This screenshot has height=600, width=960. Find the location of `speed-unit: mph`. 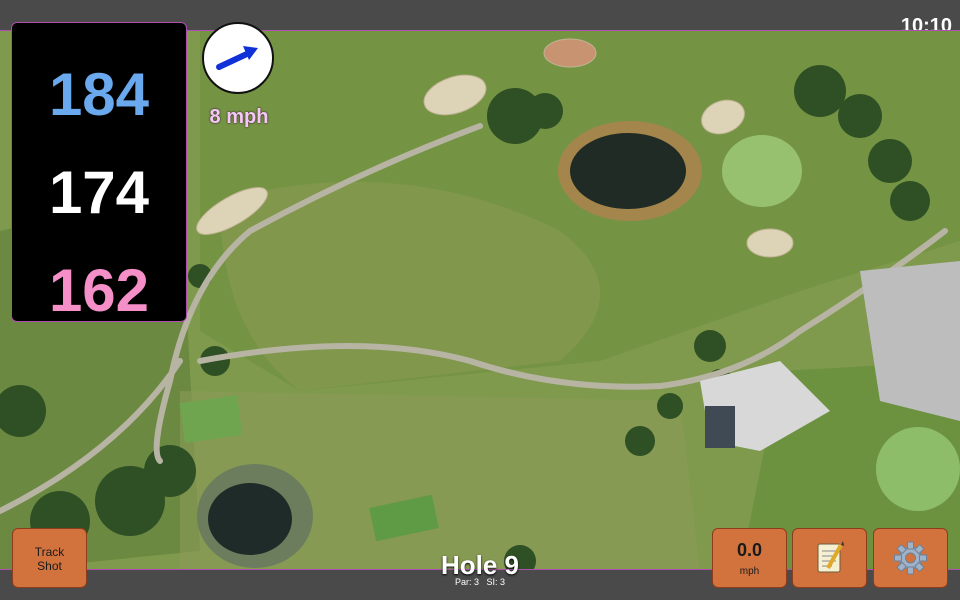

speed-unit: mph is located at coordinates (749, 571).